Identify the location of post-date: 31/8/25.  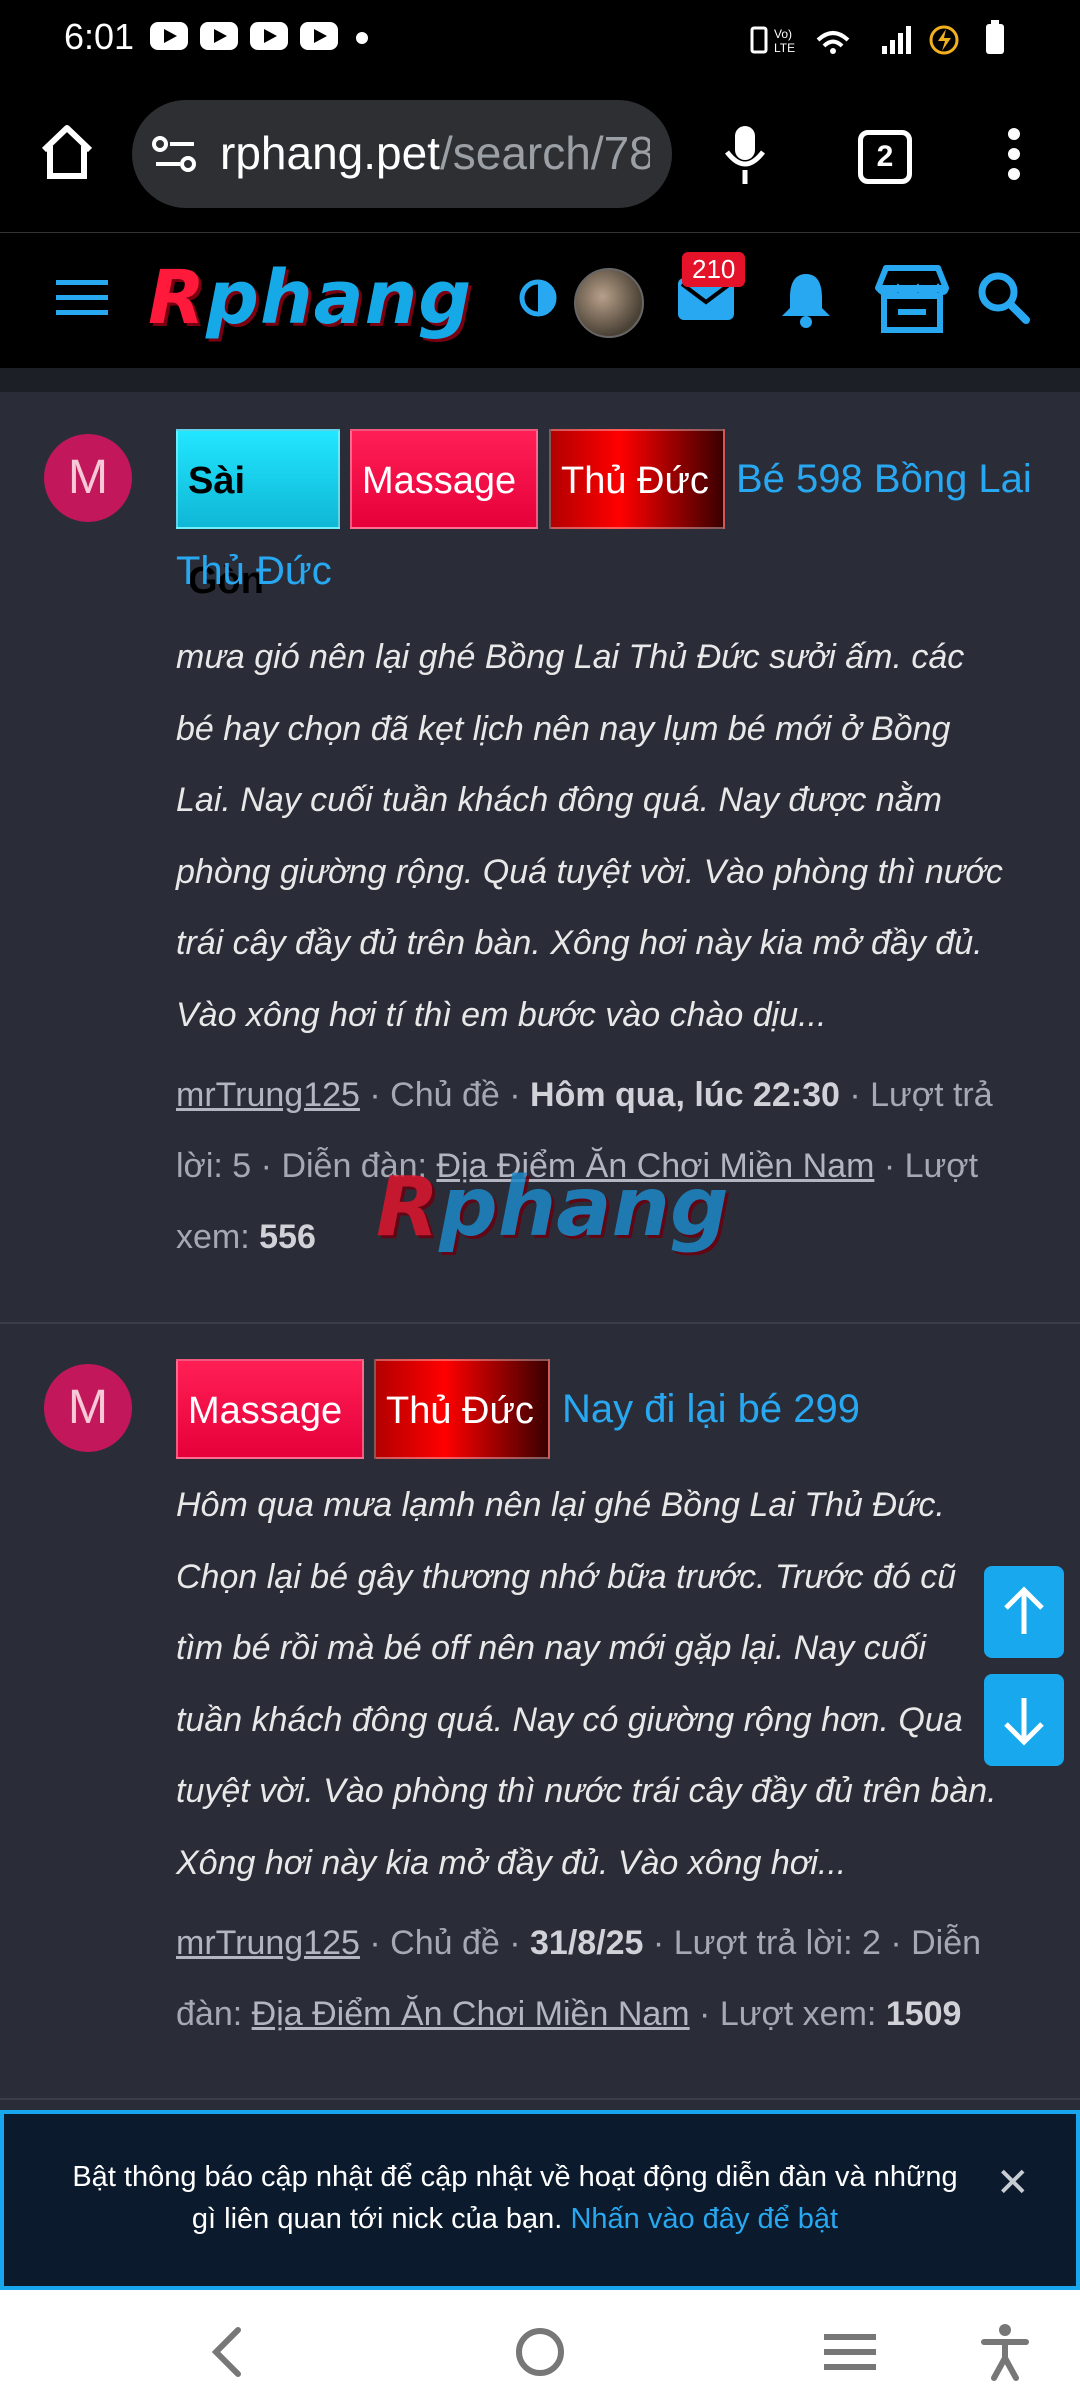
(587, 1943).